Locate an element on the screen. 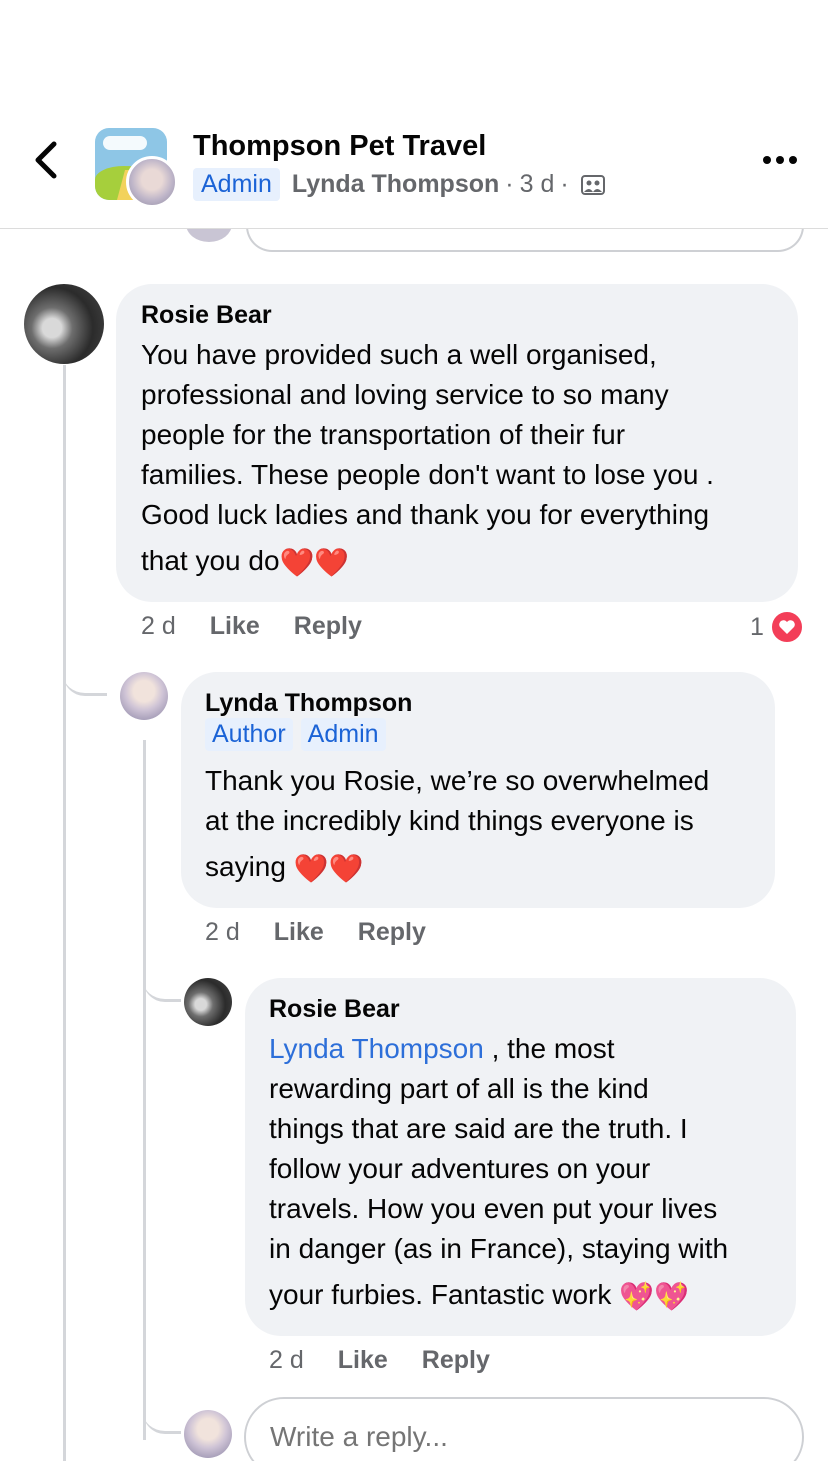 The width and height of the screenshot is (828, 1461). author-badges: Author Admin is located at coordinates (299, 734).